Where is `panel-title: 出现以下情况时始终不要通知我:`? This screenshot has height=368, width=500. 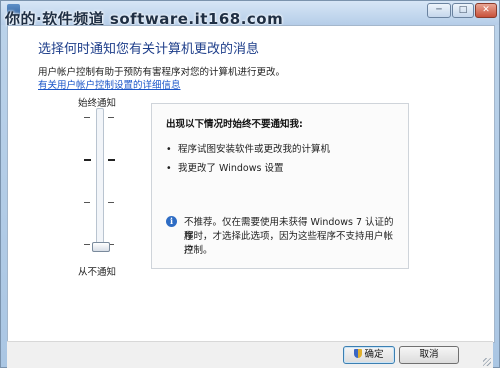 panel-title: 出现以下情况时始终不要通知我: is located at coordinates (234, 124).